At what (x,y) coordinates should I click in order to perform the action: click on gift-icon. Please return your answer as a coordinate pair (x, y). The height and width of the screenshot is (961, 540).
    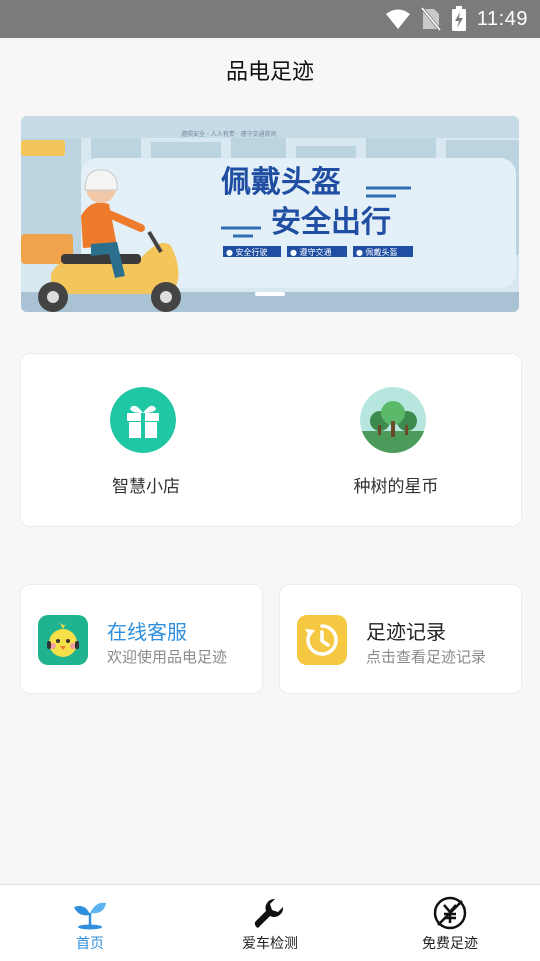
    Looking at the image, I should click on (143, 420).